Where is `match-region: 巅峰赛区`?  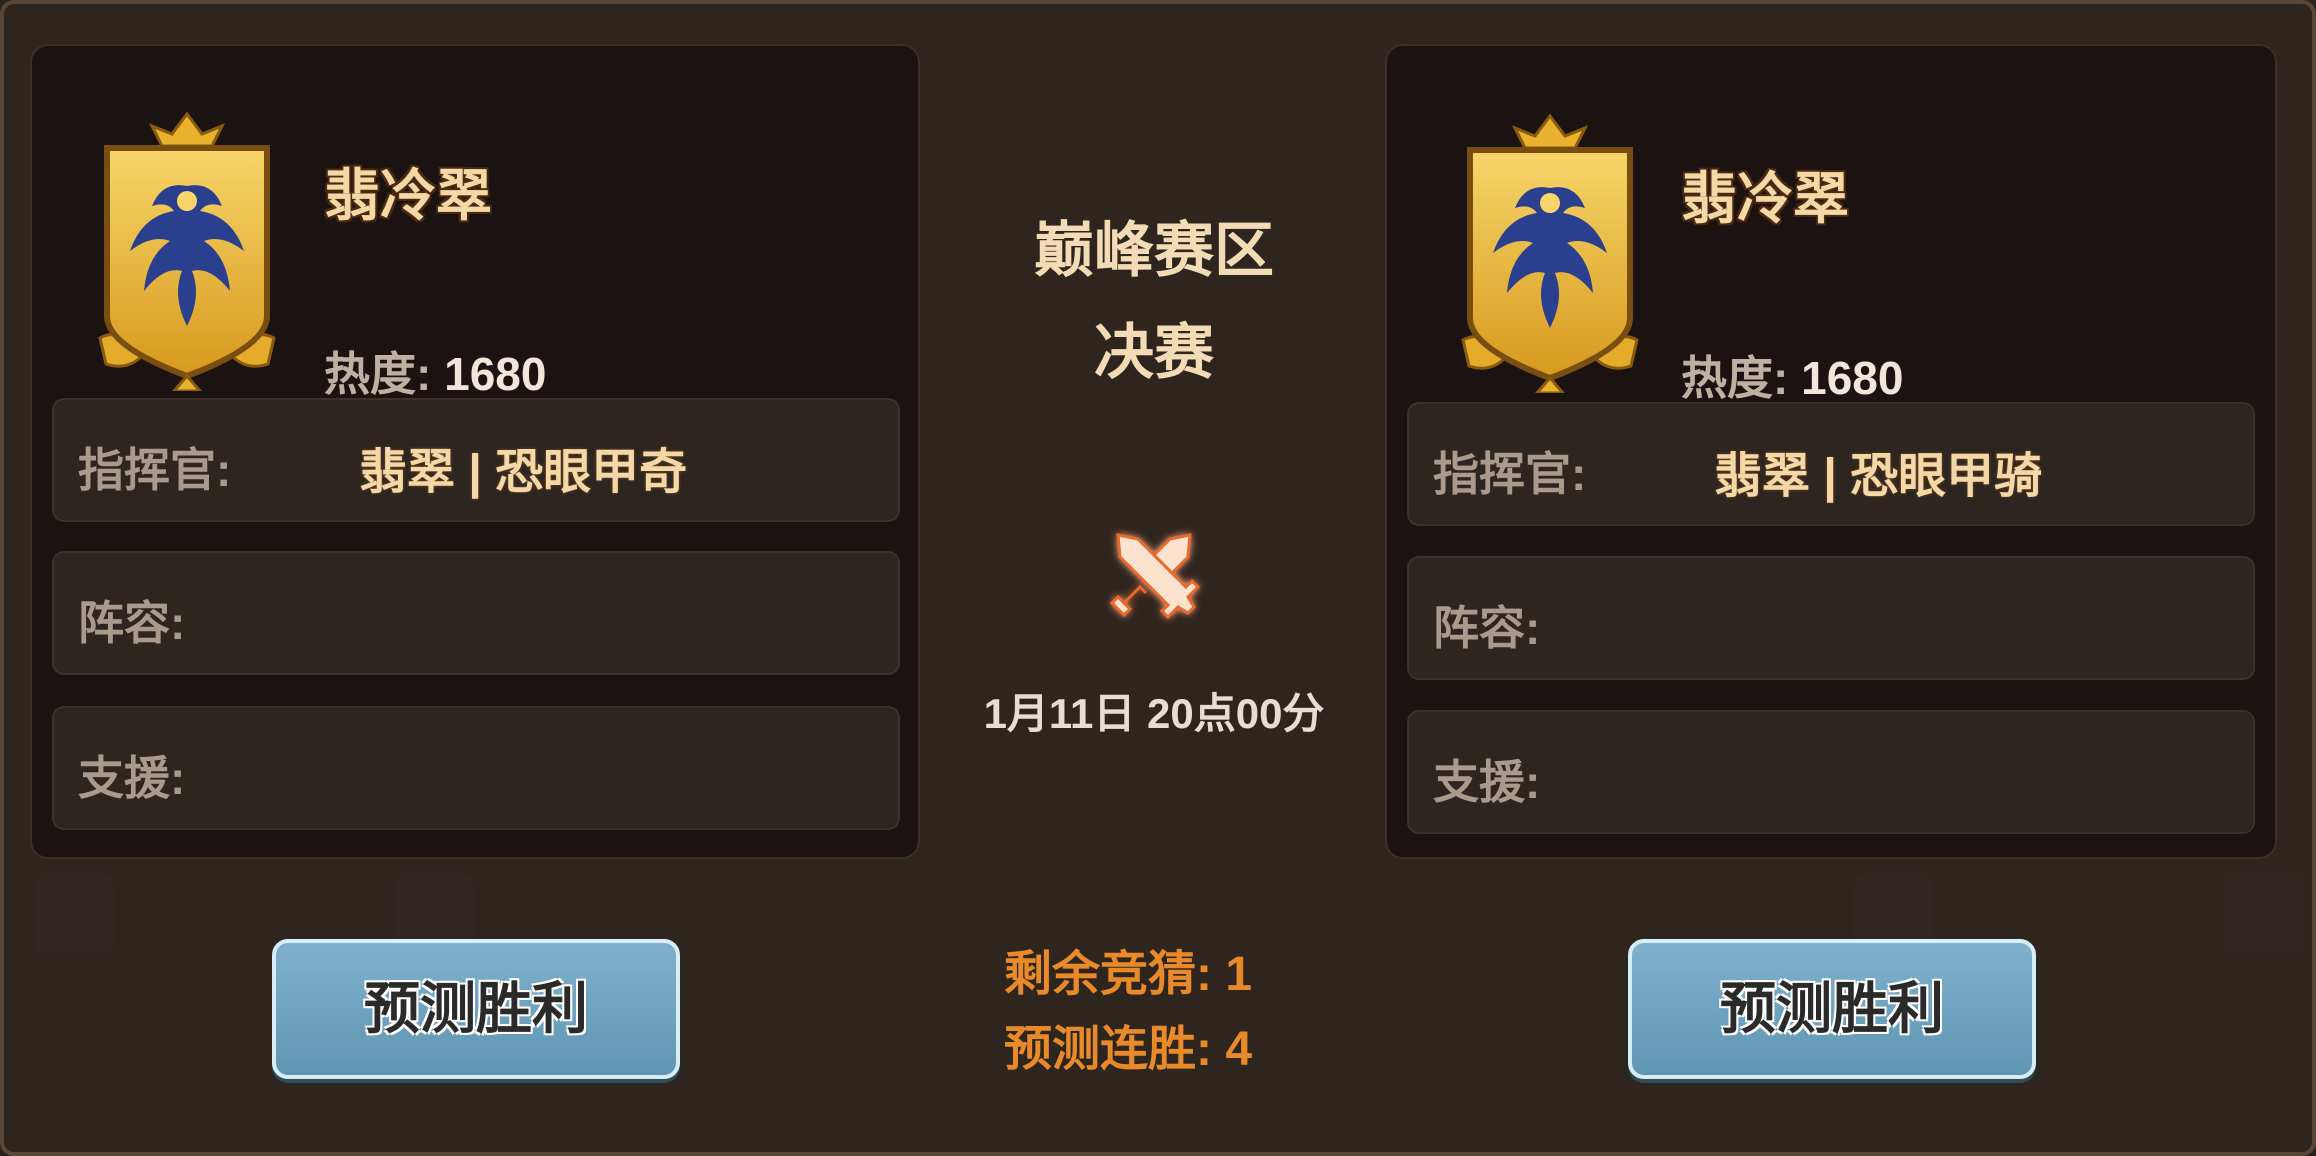
match-region: 巅峰赛区 is located at coordinates (1154, 250).